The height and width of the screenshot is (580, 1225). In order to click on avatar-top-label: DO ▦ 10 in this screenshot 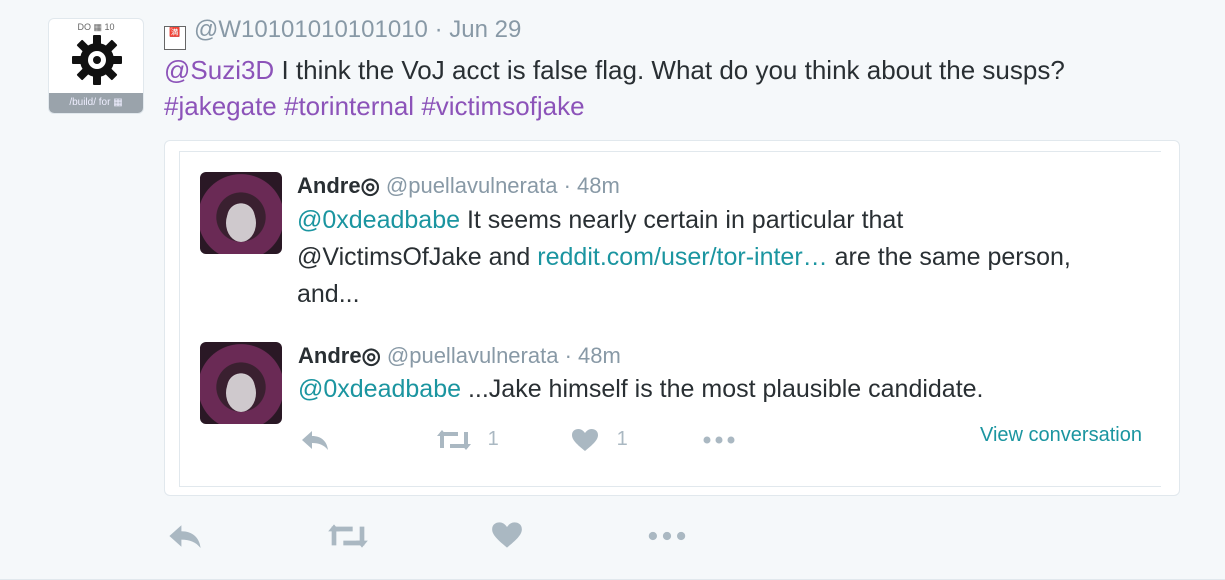, I will do `click(96, 27)`.